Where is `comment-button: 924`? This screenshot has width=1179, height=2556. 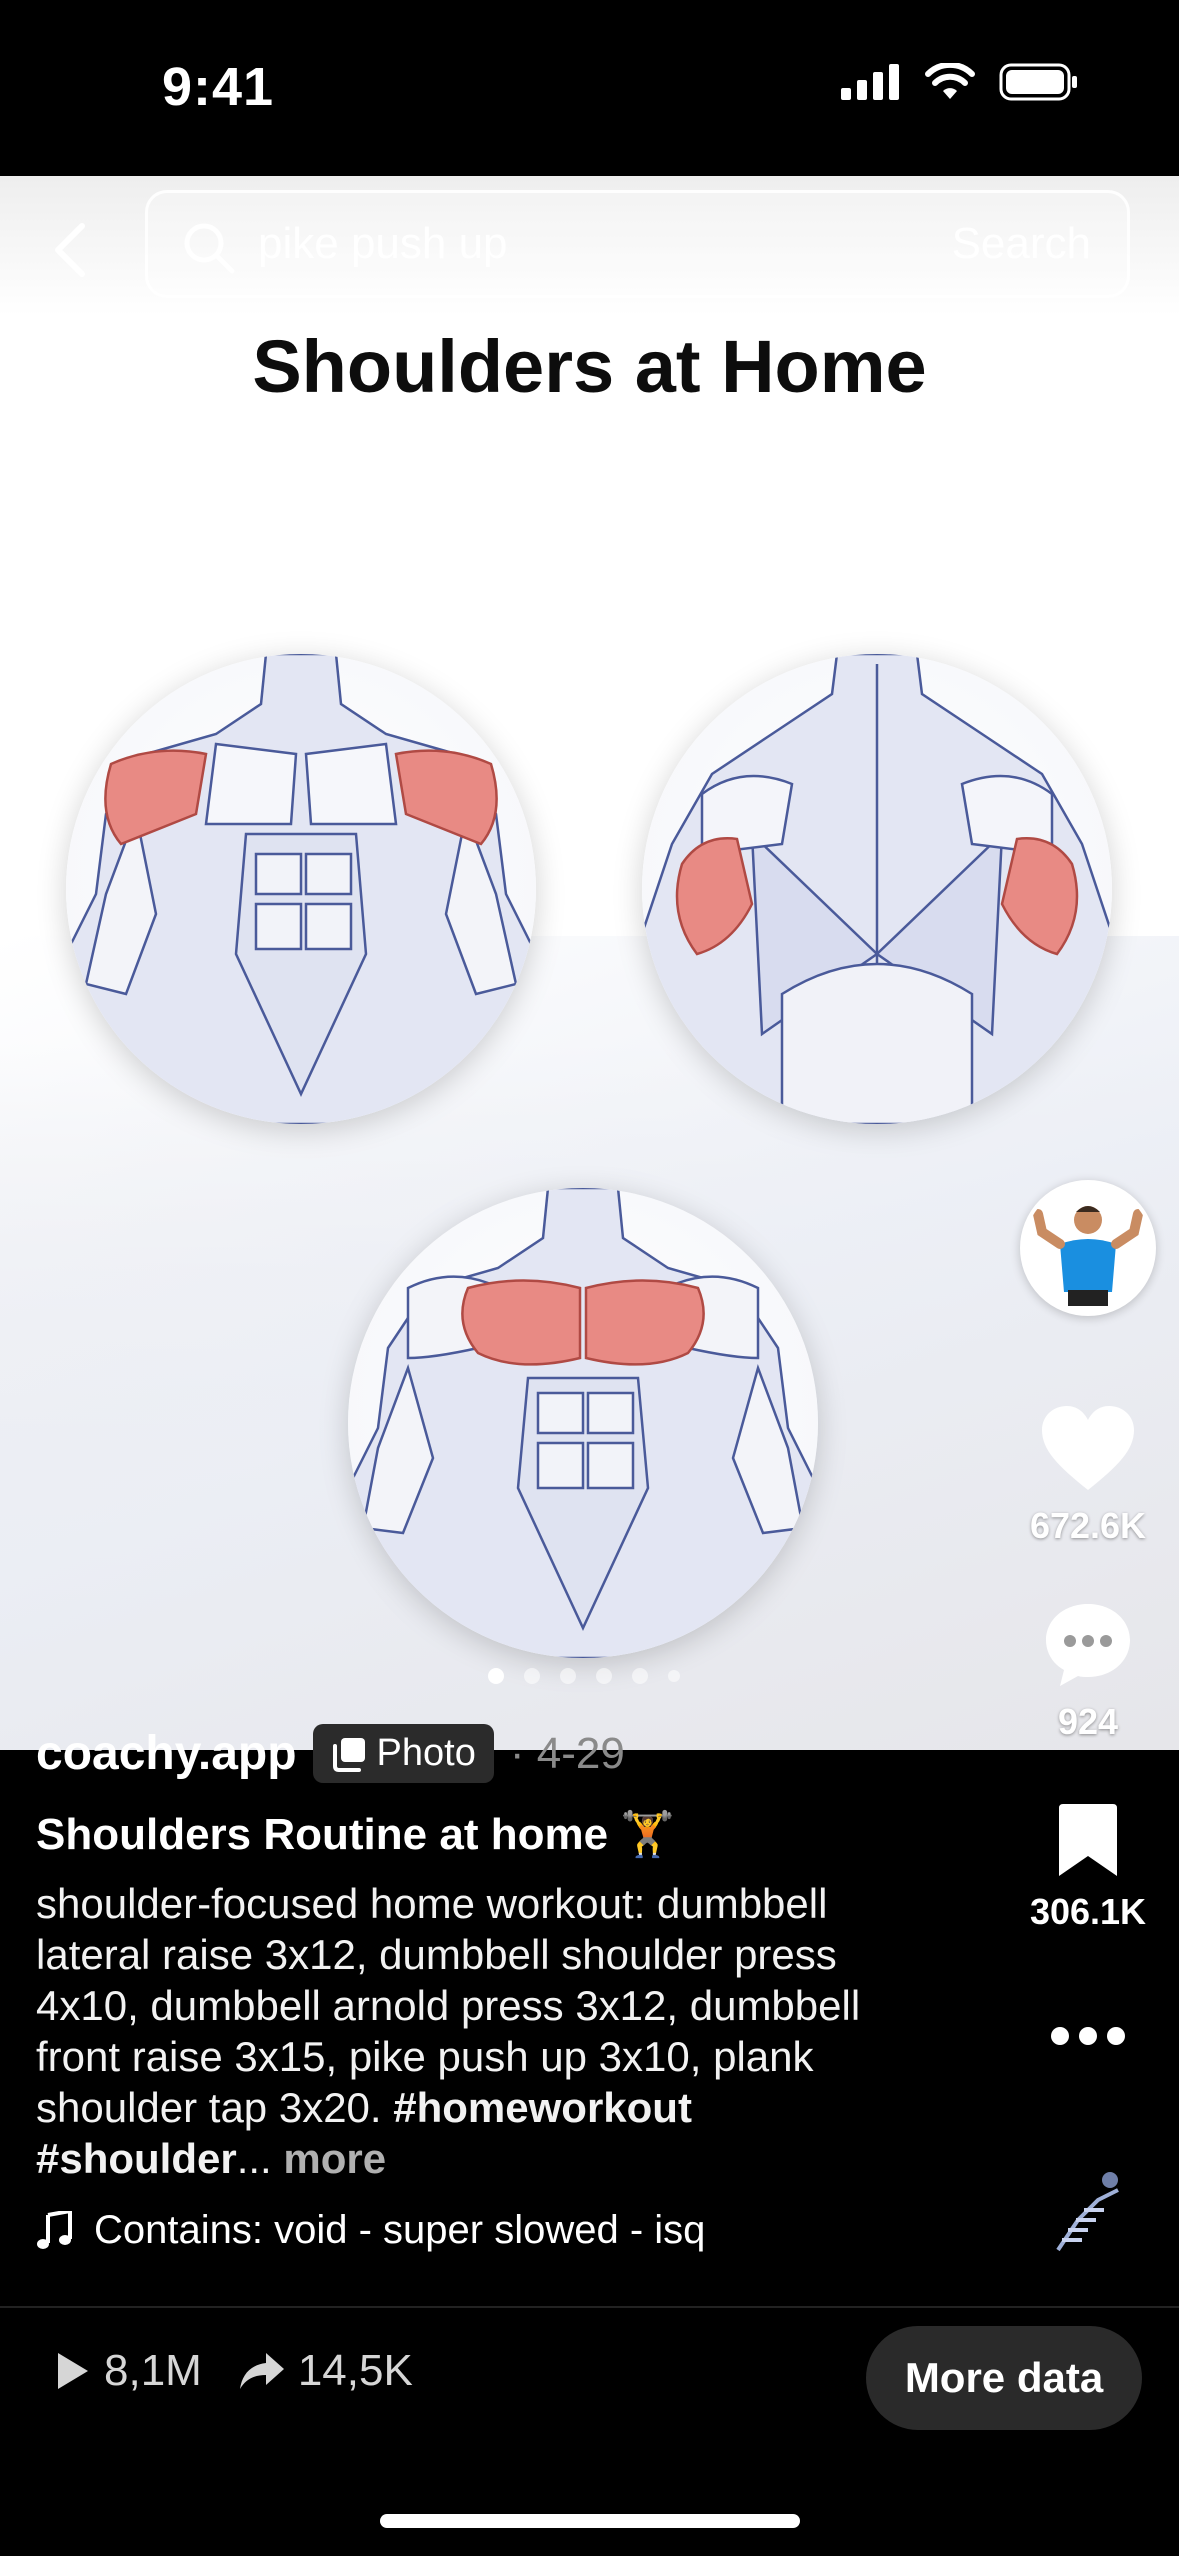
comment-button: 924 is located at coordinates (1088, 1670).